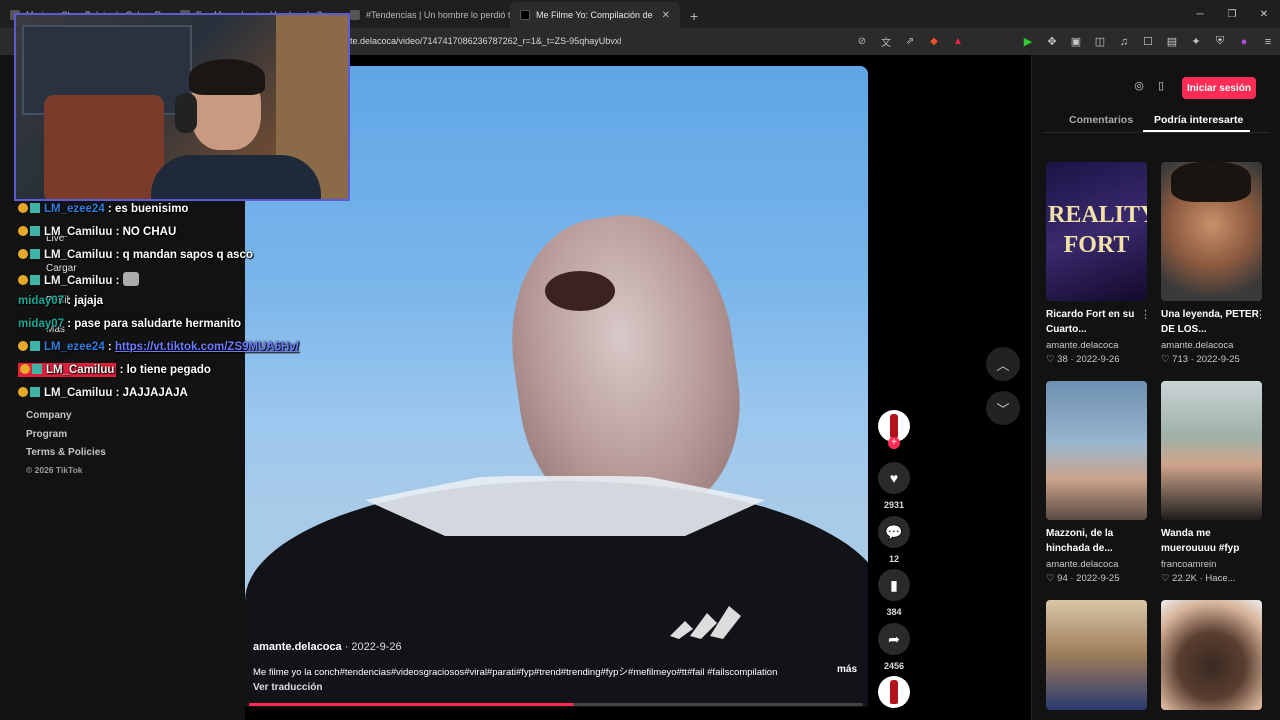 The image size is (1280, 720). Describe the element at coordinates (666, 15) in the screenshot. I see `close-tab-icon: ✕` at that location.